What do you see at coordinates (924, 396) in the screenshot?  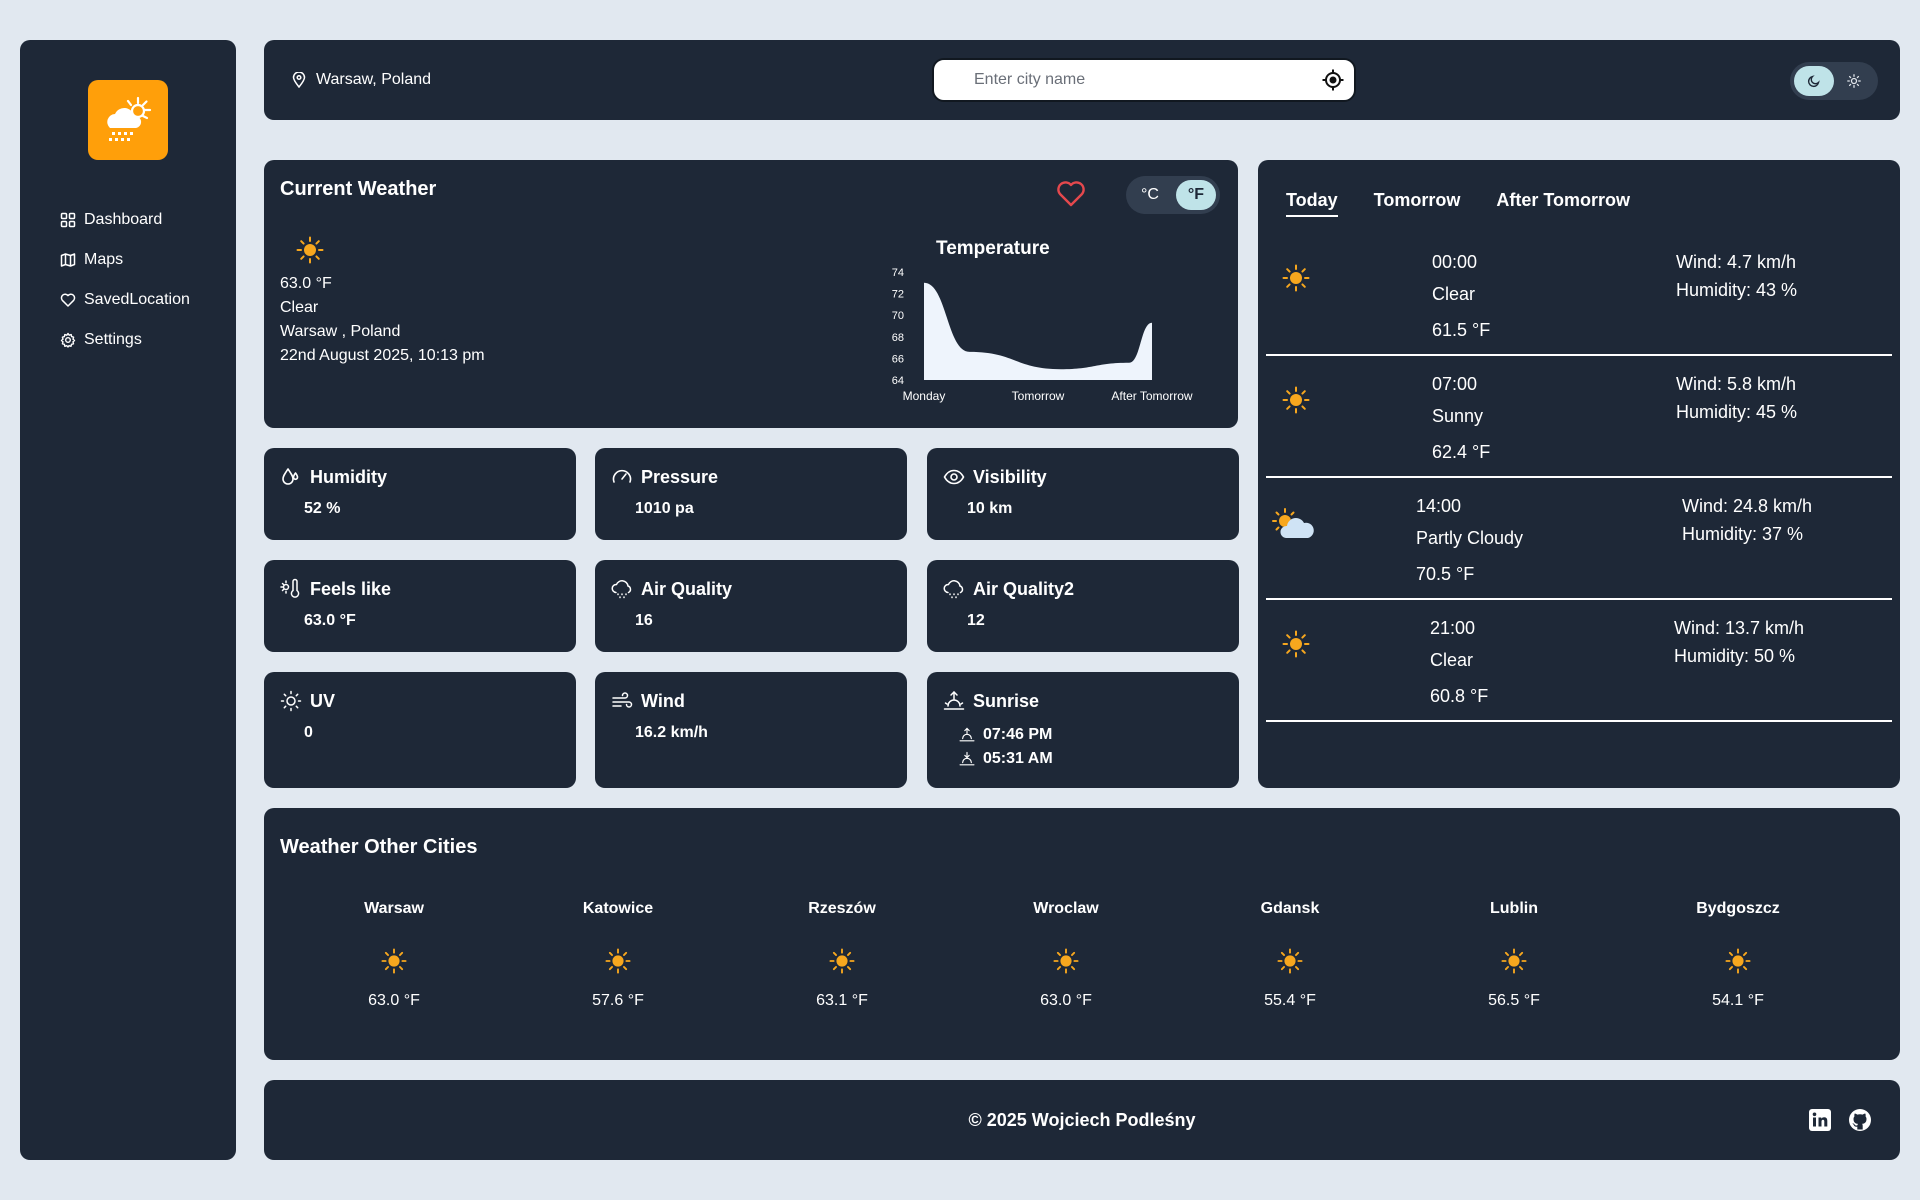 I see `x-tick-label: Monday` at bounding box center [924, 396].